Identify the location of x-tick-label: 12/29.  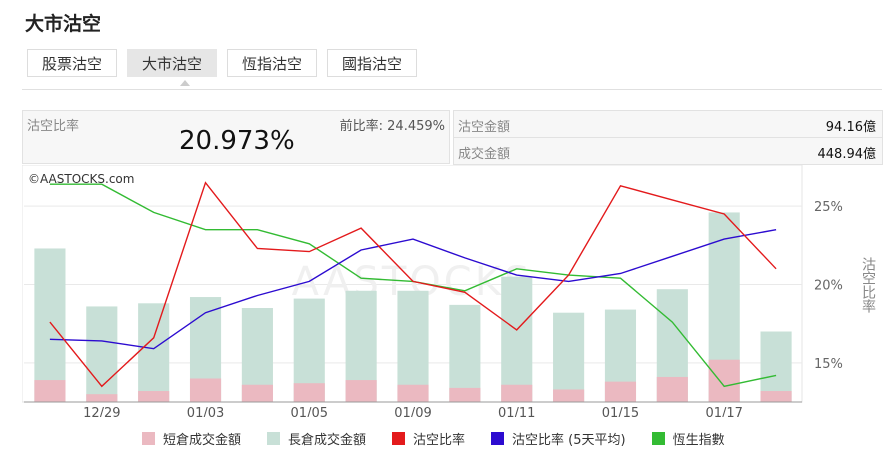
(101, 411).